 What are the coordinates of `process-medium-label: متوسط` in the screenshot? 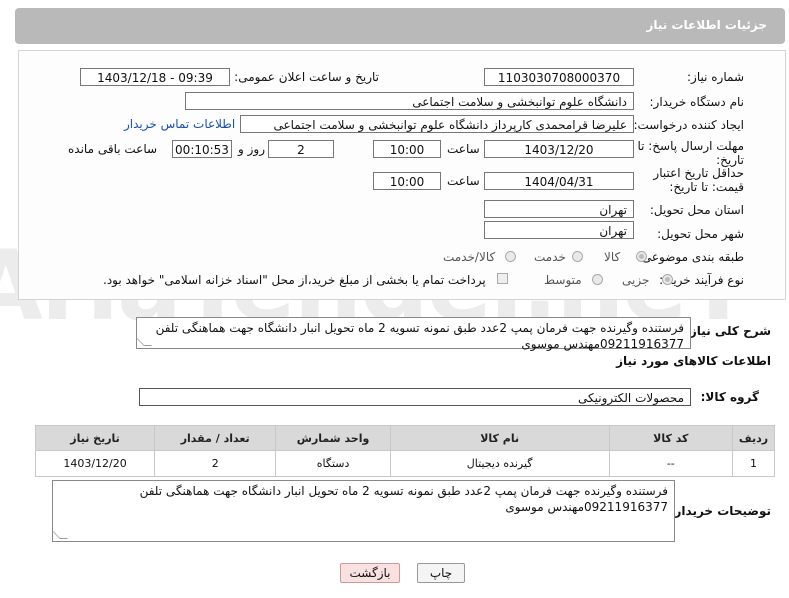 It's located at (563, 280).